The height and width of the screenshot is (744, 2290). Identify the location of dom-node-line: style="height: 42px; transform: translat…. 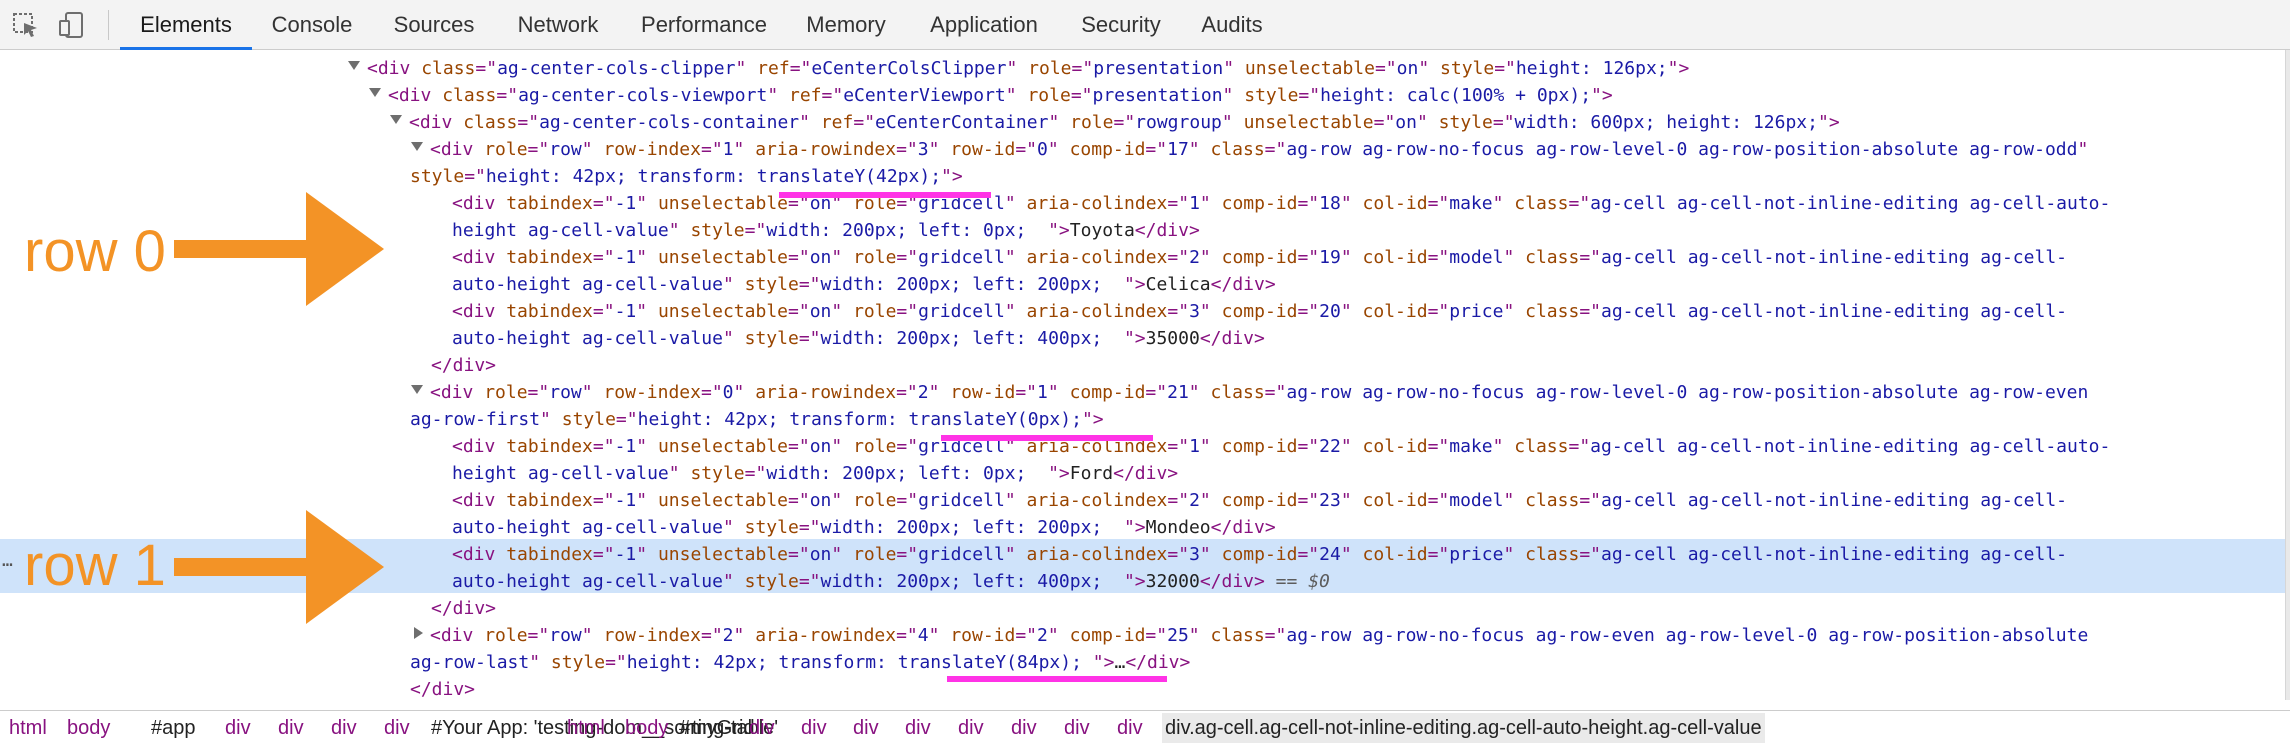
(686, 176).